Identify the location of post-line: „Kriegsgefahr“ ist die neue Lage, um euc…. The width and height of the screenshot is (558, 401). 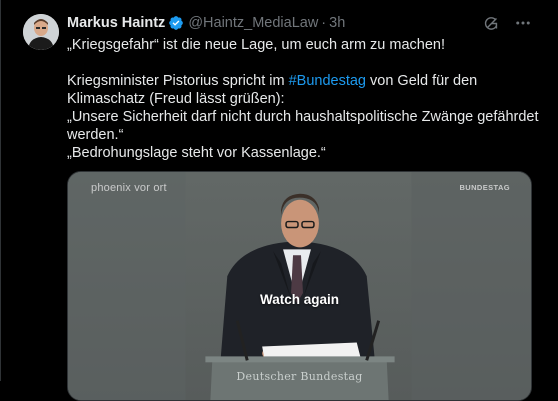
(256, 45).